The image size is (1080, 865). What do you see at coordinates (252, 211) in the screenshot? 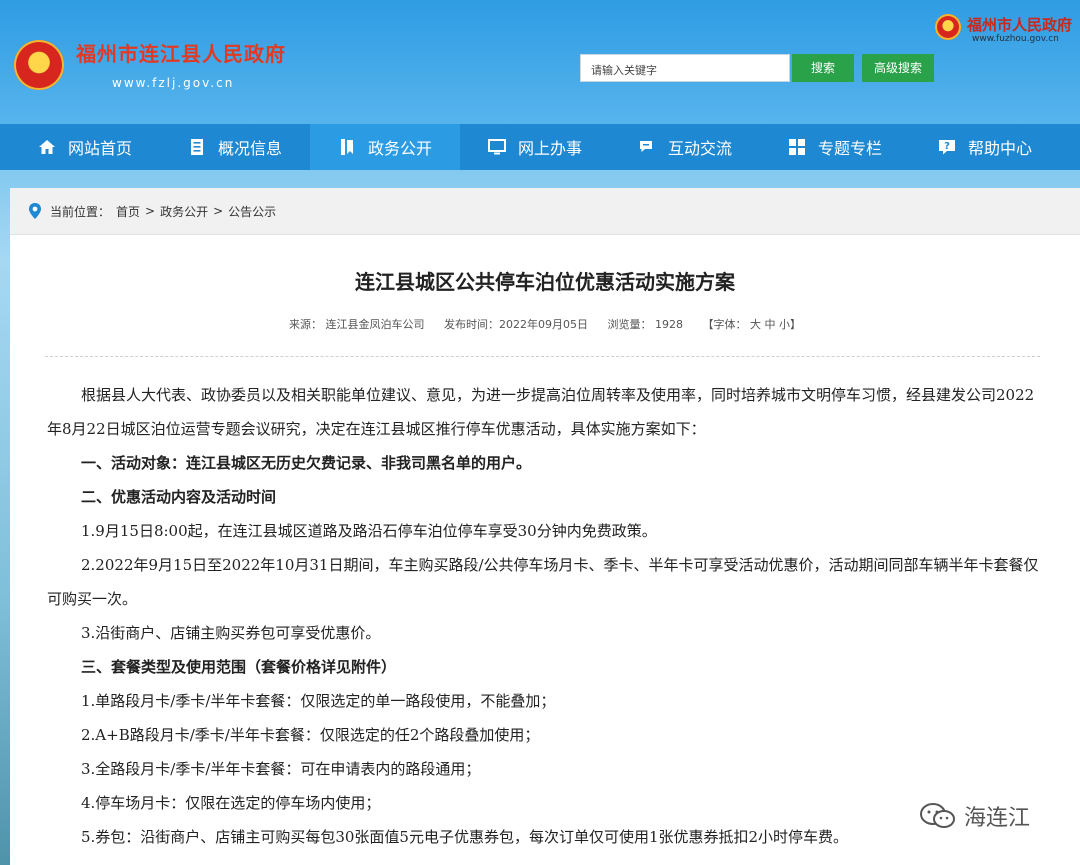
I see `breadcrumb-link-notices: 公告公示` at bounding box center [252, 211].